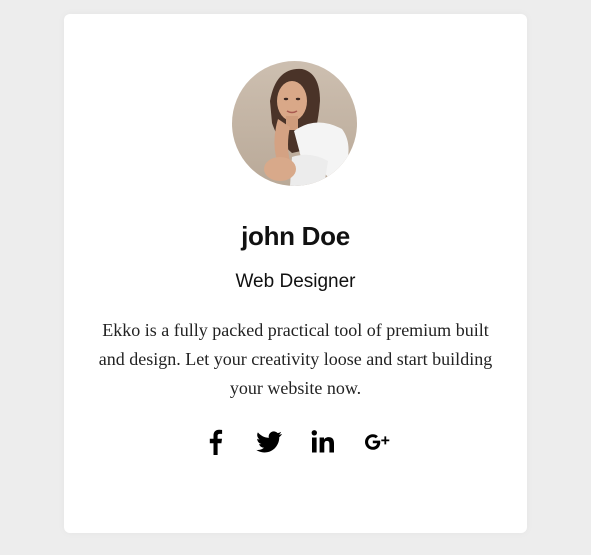 The width and height of the screenshot is (591, 555). I want to click on facebook-icon, so click(216, 442).